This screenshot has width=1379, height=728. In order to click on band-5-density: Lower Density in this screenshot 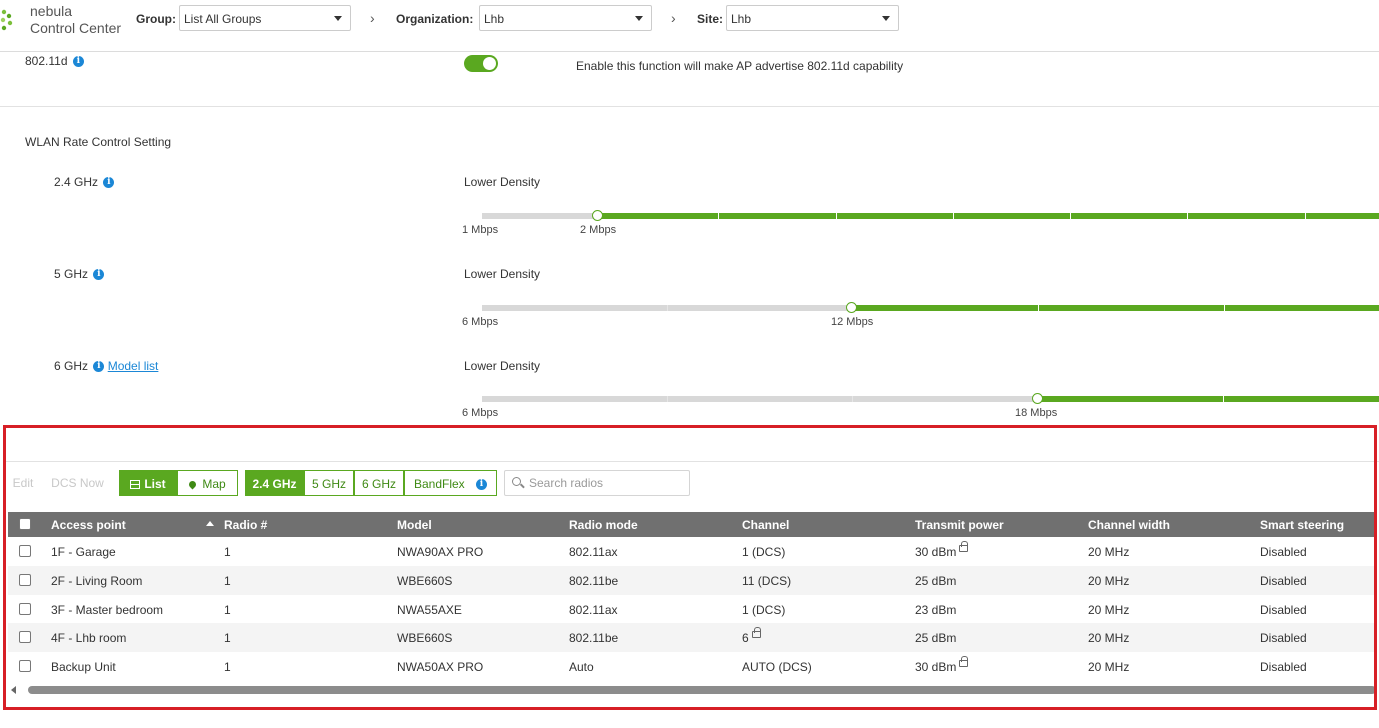, I will do `click(502, 274)`.